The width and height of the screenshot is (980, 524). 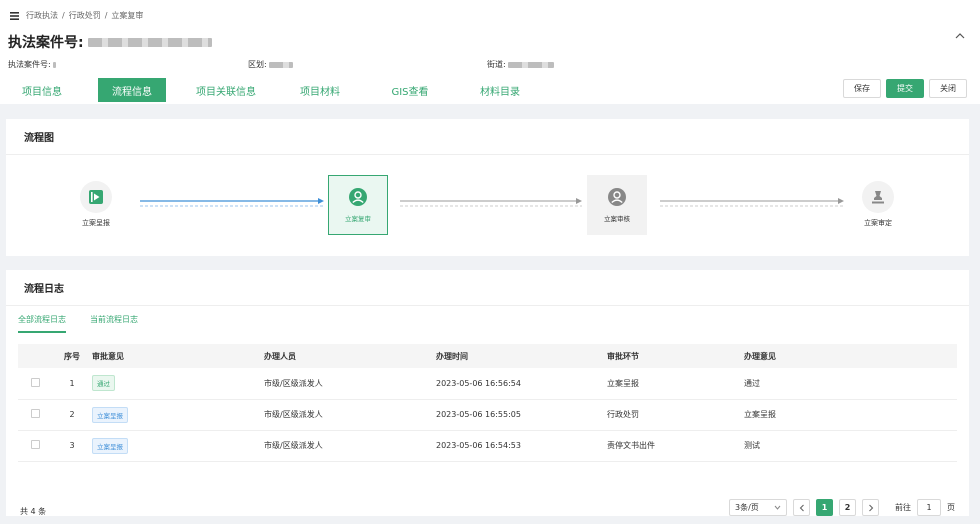 I want to click on info-case-number: 执法案件号:, so click(x=32, y=64).